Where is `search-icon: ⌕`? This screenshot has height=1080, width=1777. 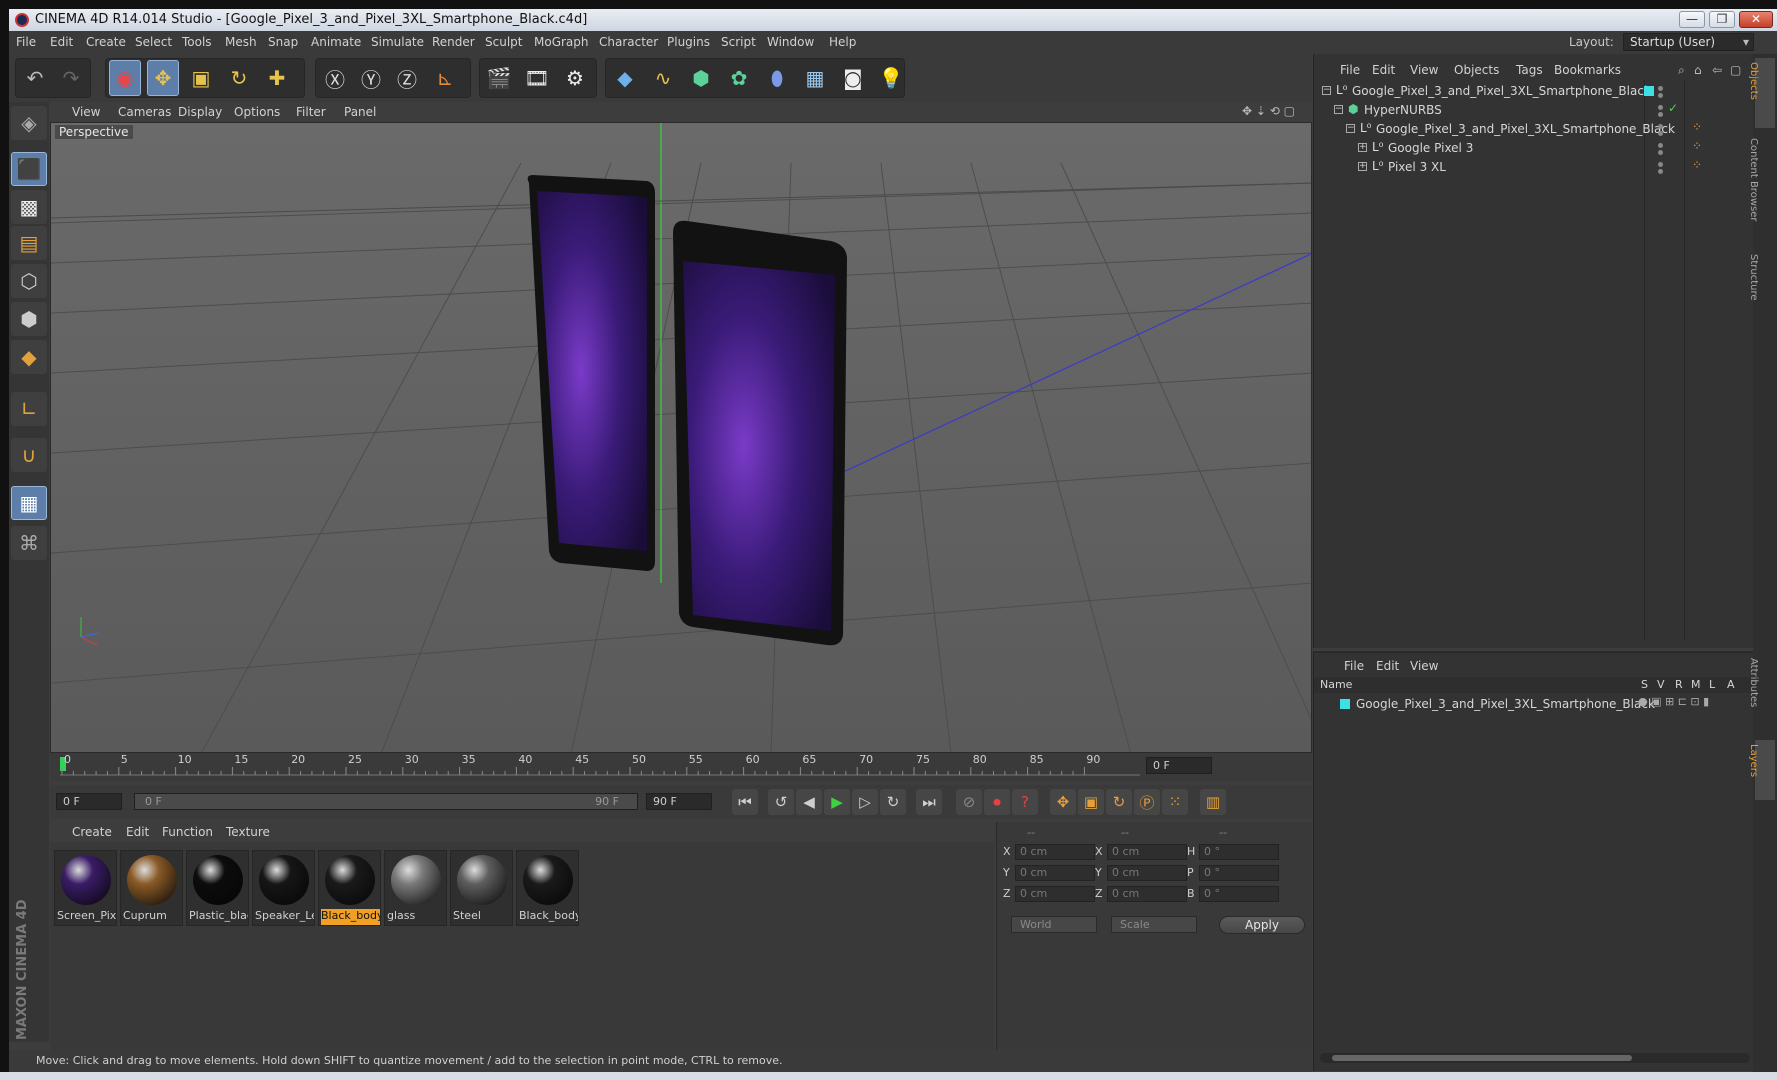 search-icon: ⌕ is located at coordinates (1681, 70).